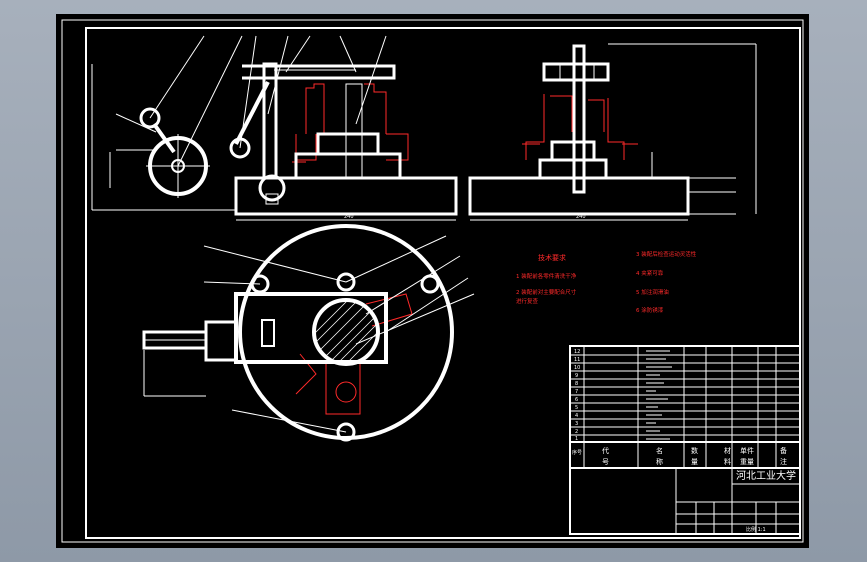  What do you see at coordinates (577, 352) in the screenshot?
I see `svg-text: 12` at bounding box center [577, 352].